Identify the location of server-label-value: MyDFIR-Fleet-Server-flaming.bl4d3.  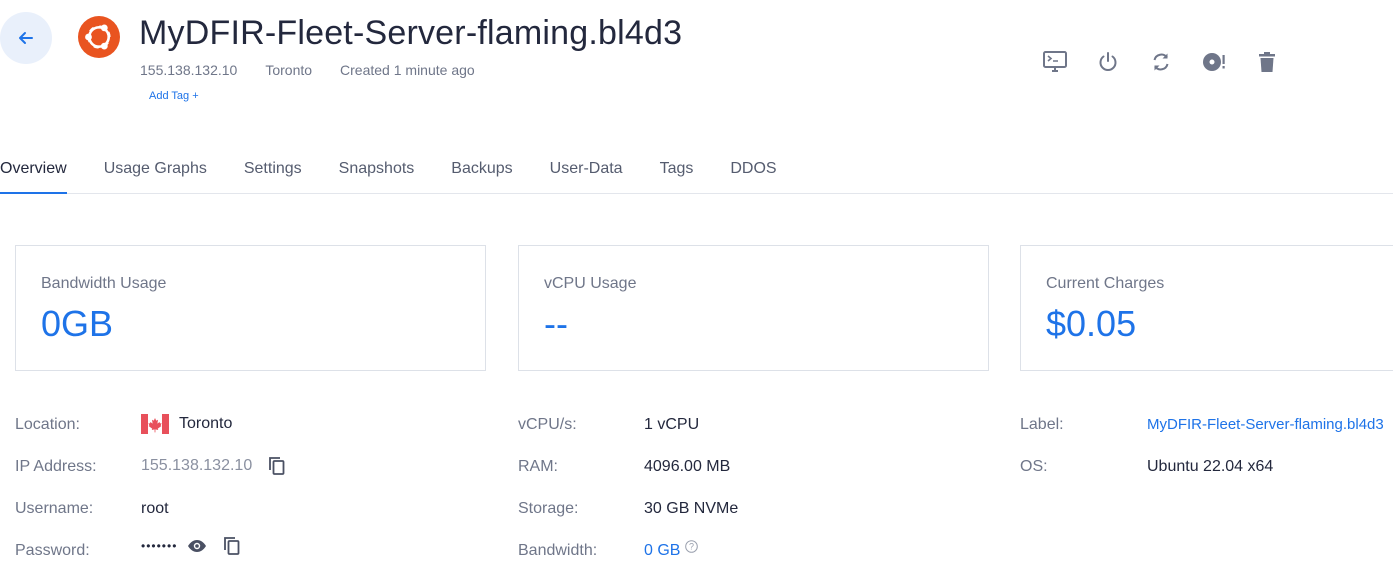
(1265, 424).